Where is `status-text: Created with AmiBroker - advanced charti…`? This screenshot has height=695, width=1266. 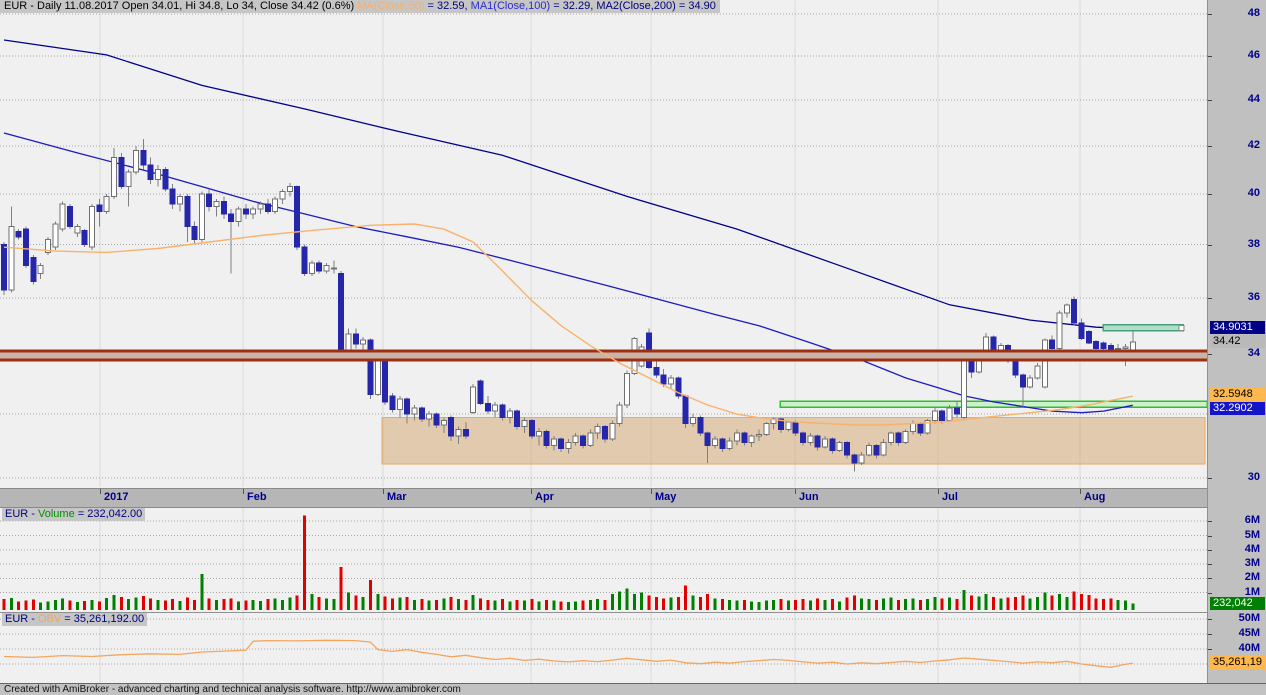 status-text: Created with AmiBroker - advanced charti… is located at coordinates (232, 689).